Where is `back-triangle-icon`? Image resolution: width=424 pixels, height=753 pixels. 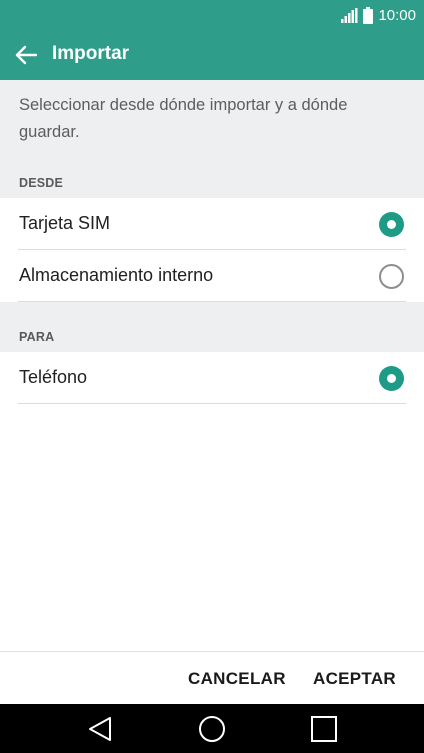 back-triangle-icon is located at coordinates (100, 729).